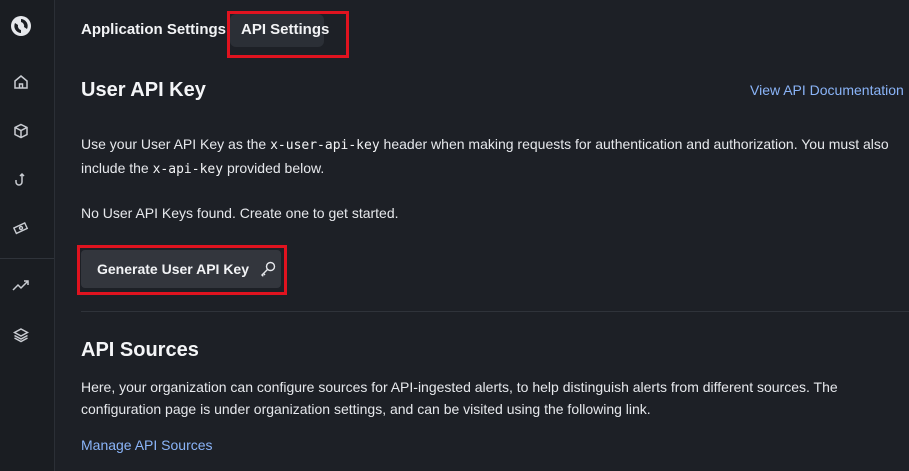  Describe the element at coordinates (27, 258) in the screenshot. I see `sidebar-divider` at that location.